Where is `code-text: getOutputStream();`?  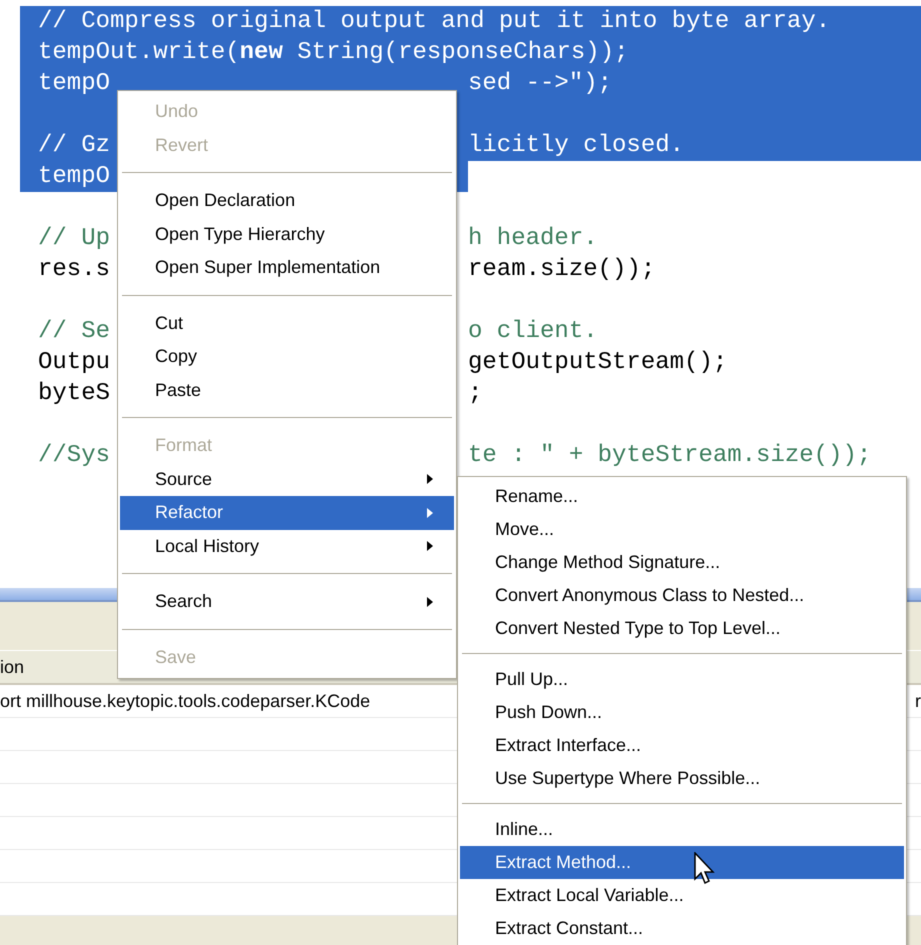 code-text: getOutputStream(); is located at coordinates (598, 363).